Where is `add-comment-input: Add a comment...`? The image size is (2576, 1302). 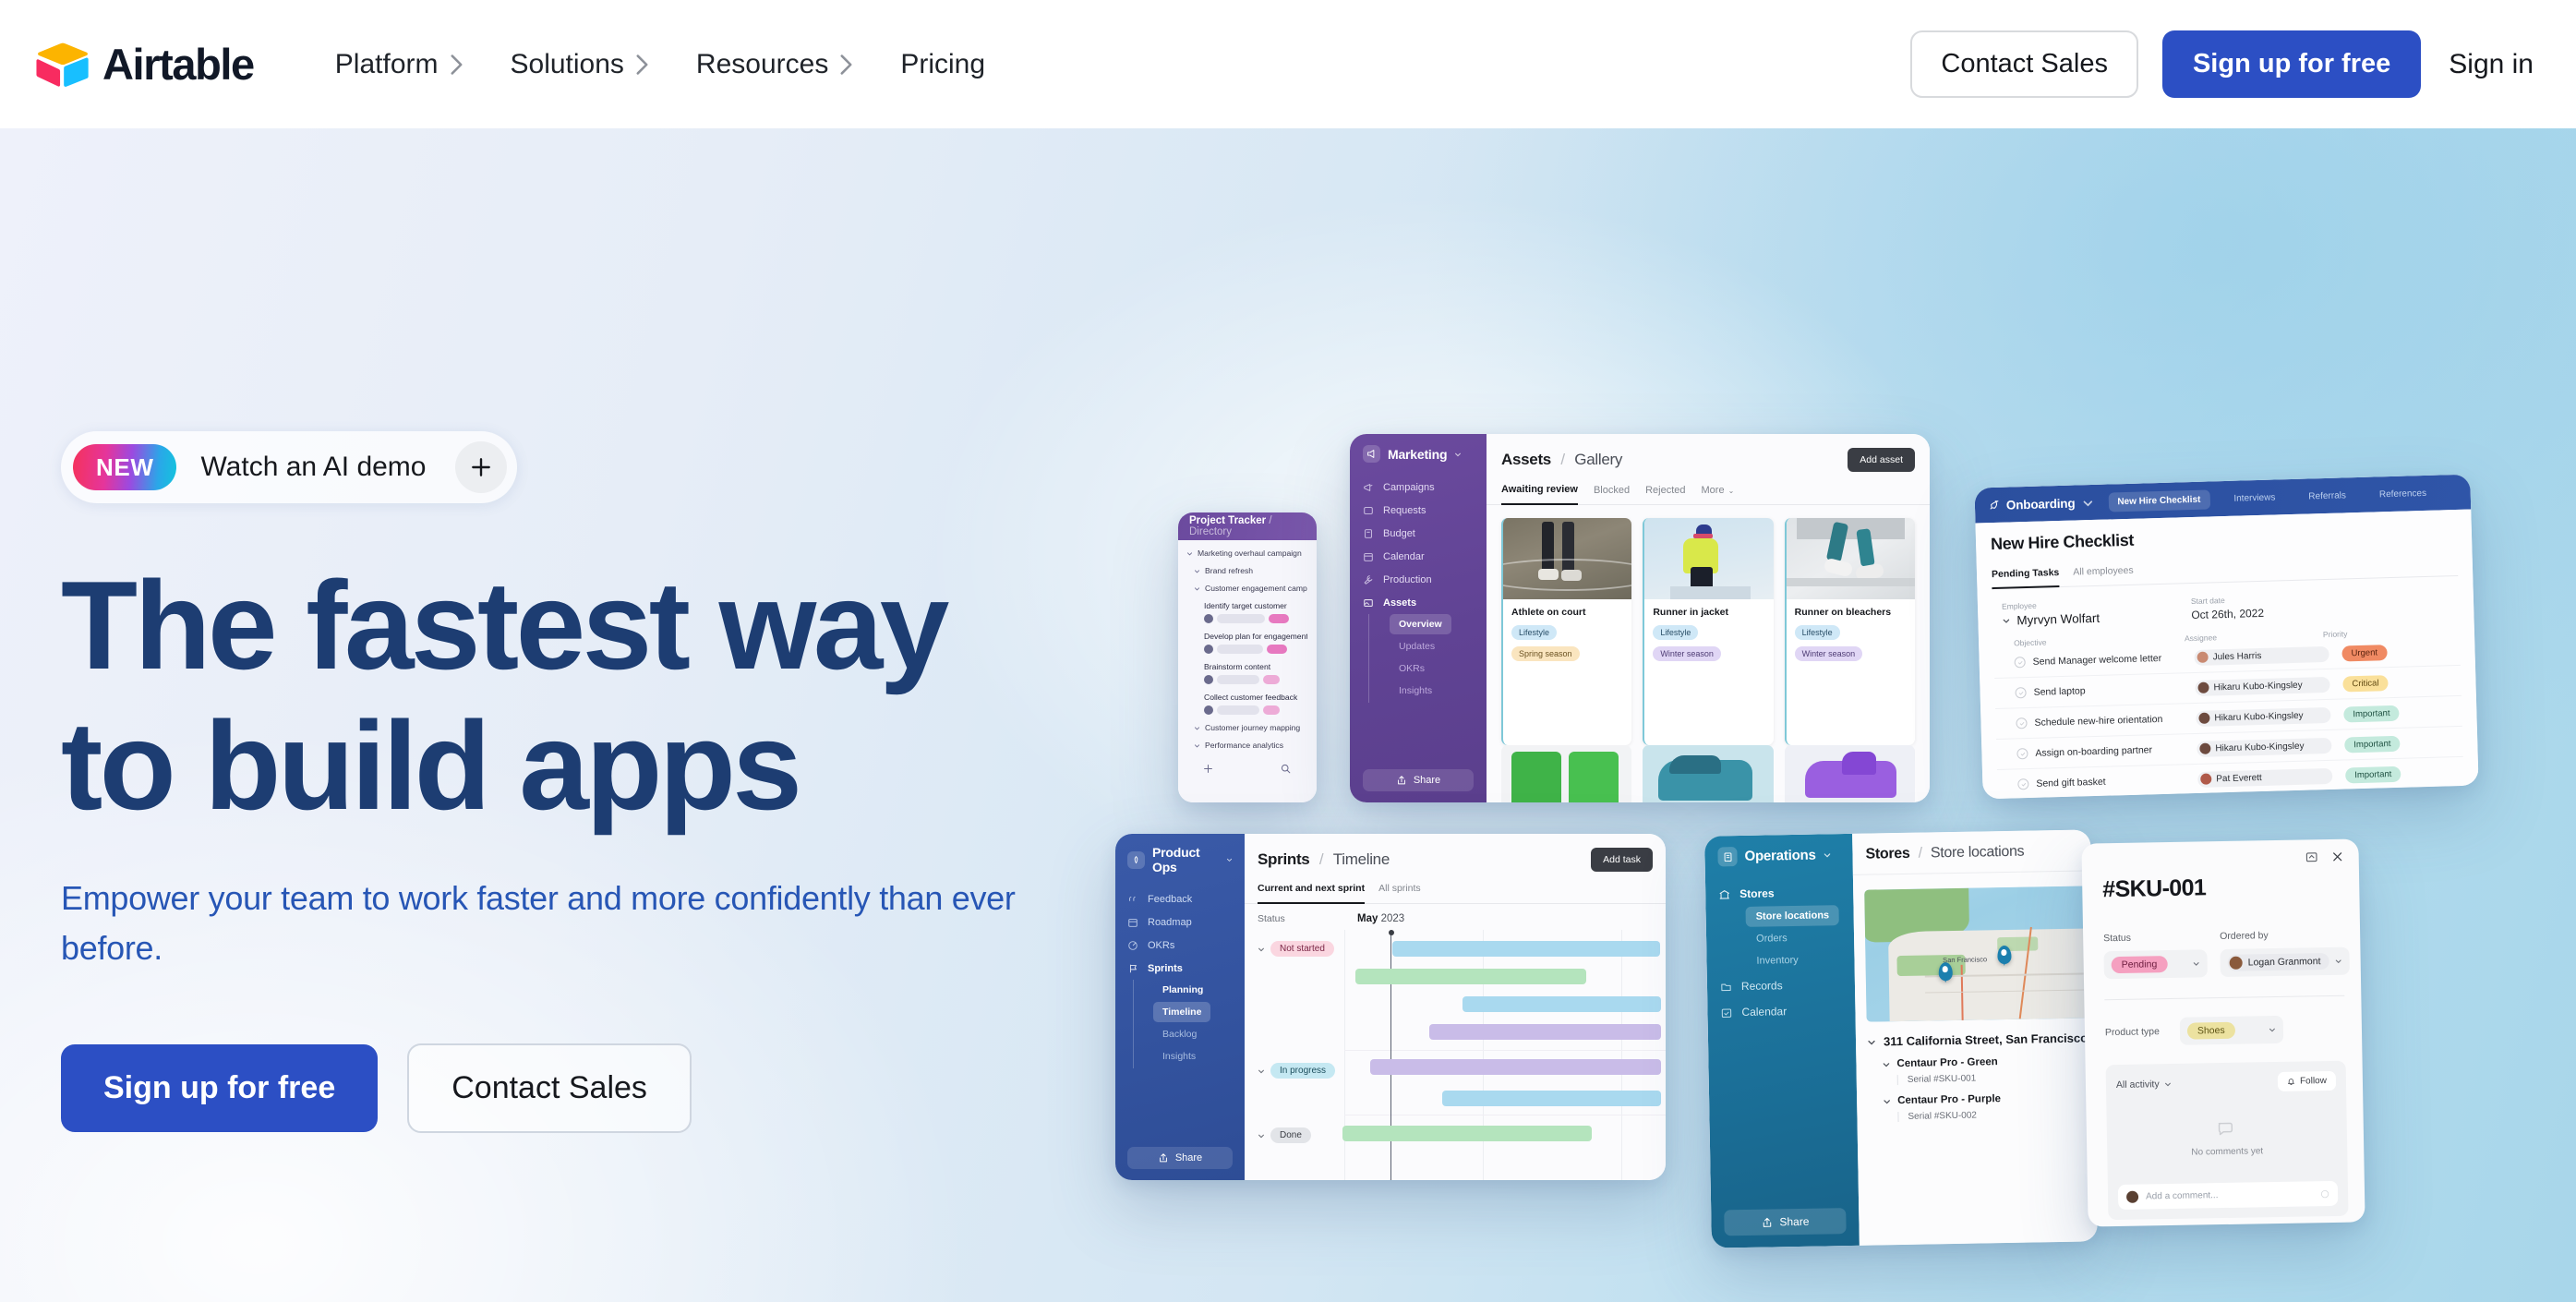 add-comment-input: Add a comment... is located at coordinates (2228, 1195).